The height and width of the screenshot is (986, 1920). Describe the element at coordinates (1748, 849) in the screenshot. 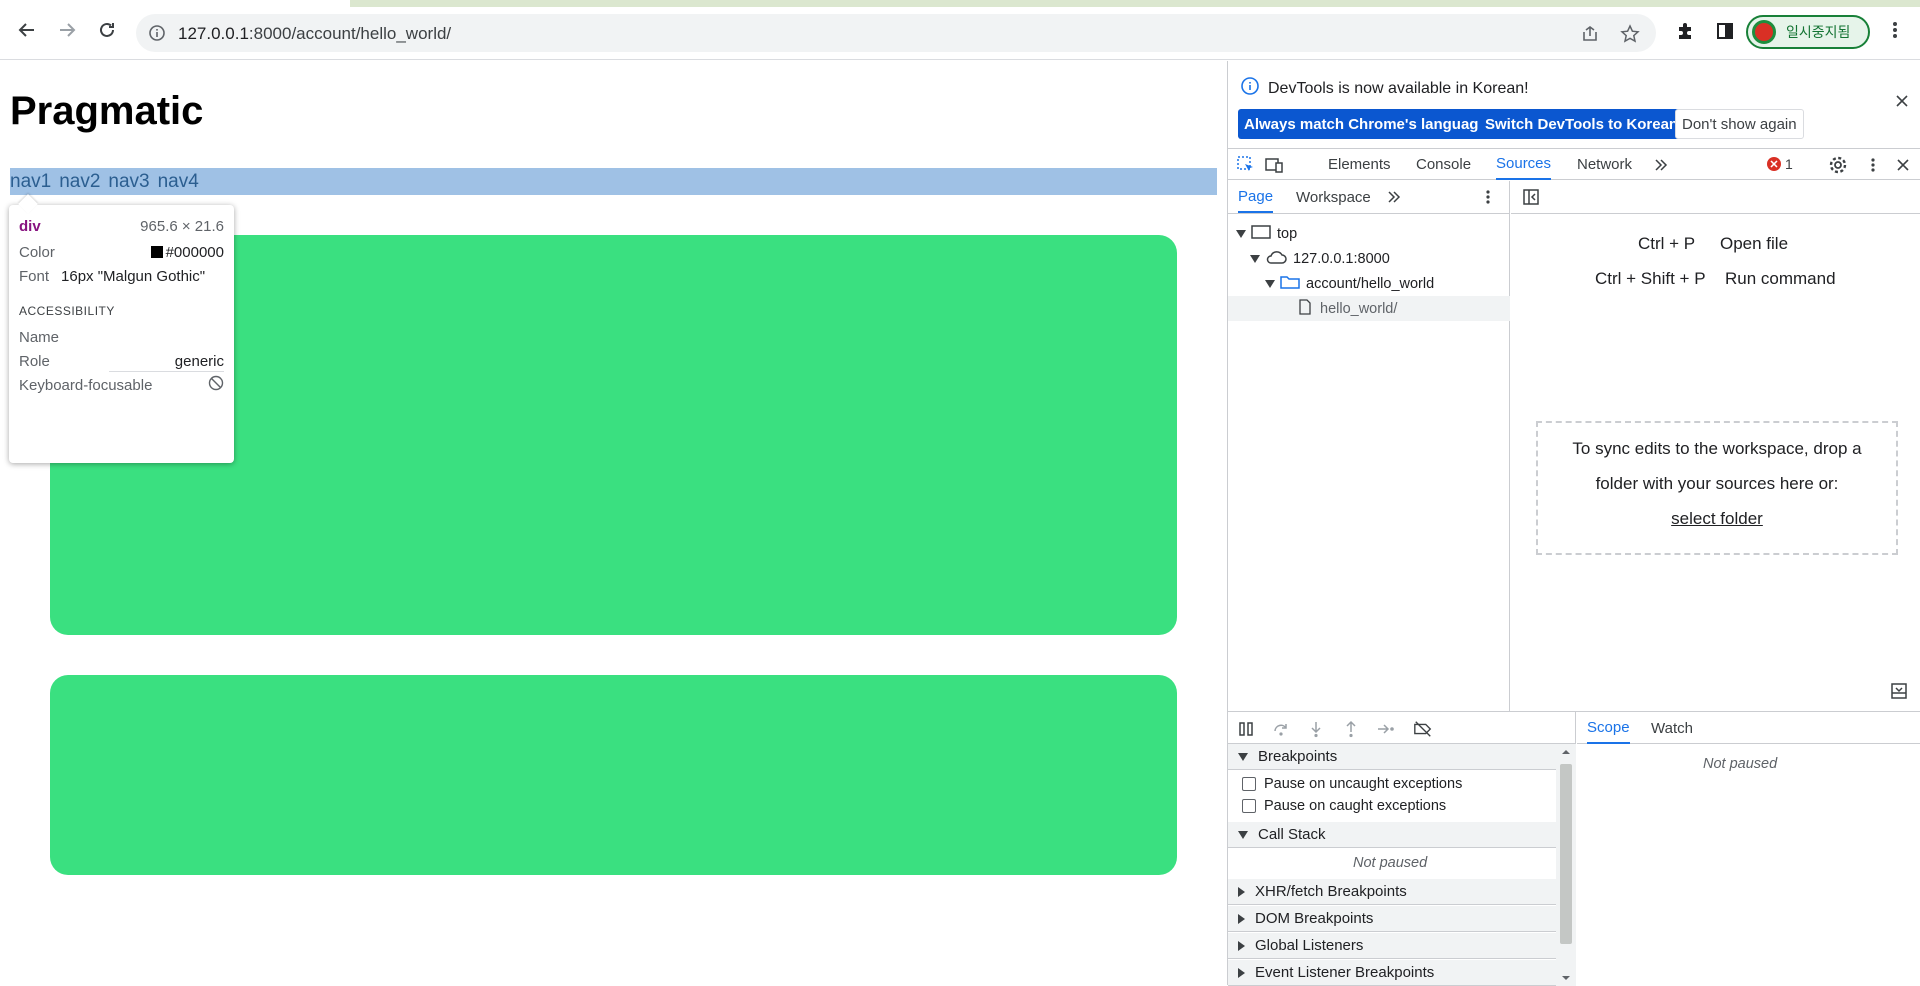

I see `scope-pane: Scope Watch Not paused` at that location.